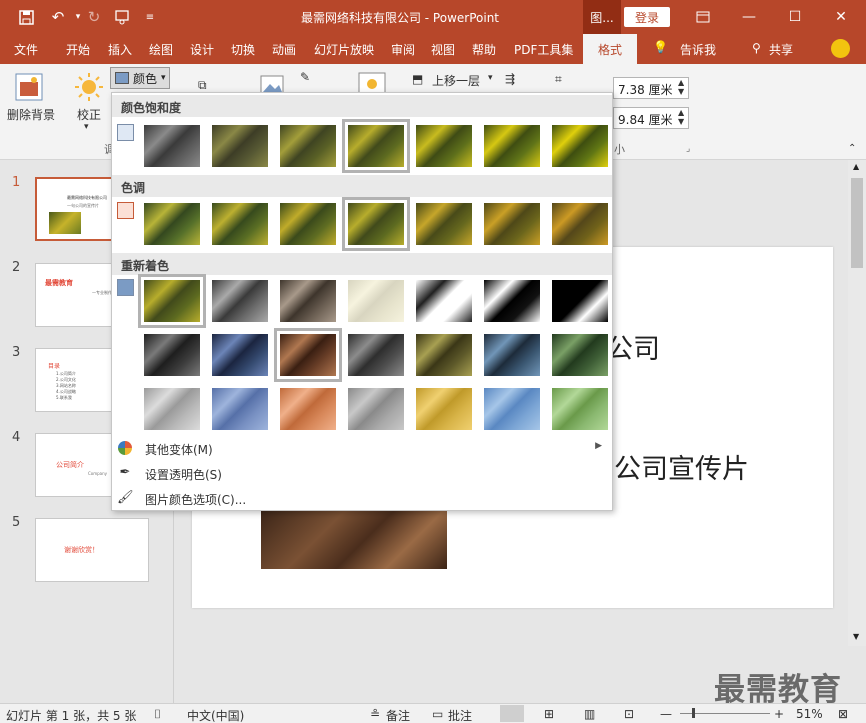 The height and width of the screenshot is (723, 866). Describe the element at coordinates (344, 49) in the screenshot. I see `tab-slideshow: 幻灯片放映` at that location.